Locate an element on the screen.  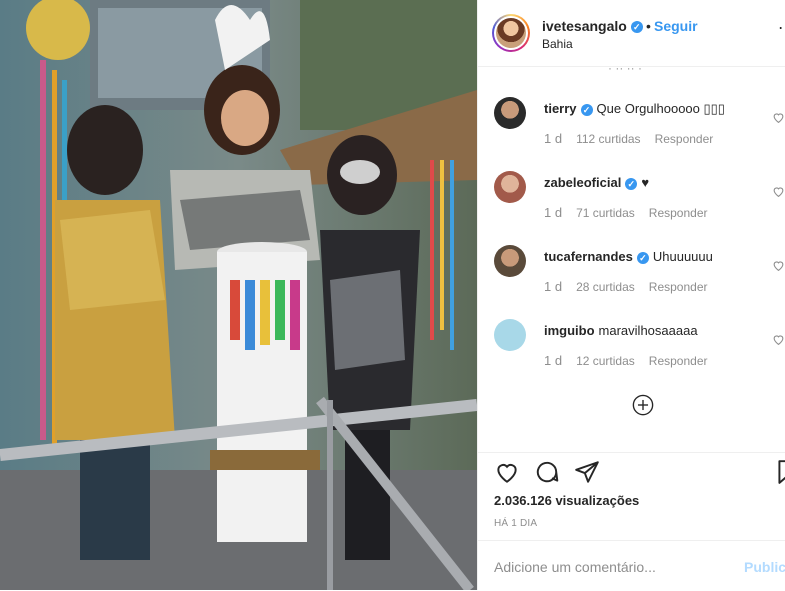
save-bookmark-icon is located at coordinates (779, 472).